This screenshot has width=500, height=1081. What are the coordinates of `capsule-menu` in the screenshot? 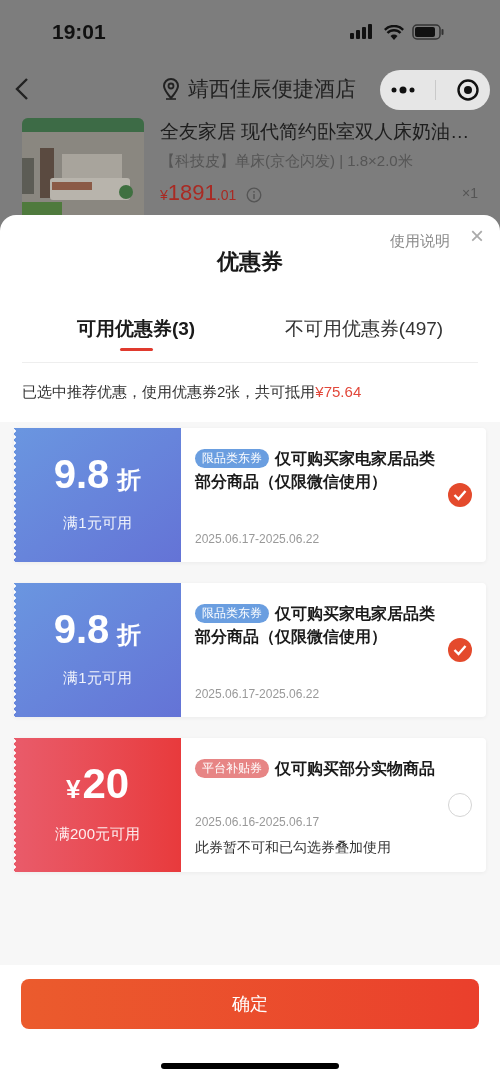 It's located at (435, 90).